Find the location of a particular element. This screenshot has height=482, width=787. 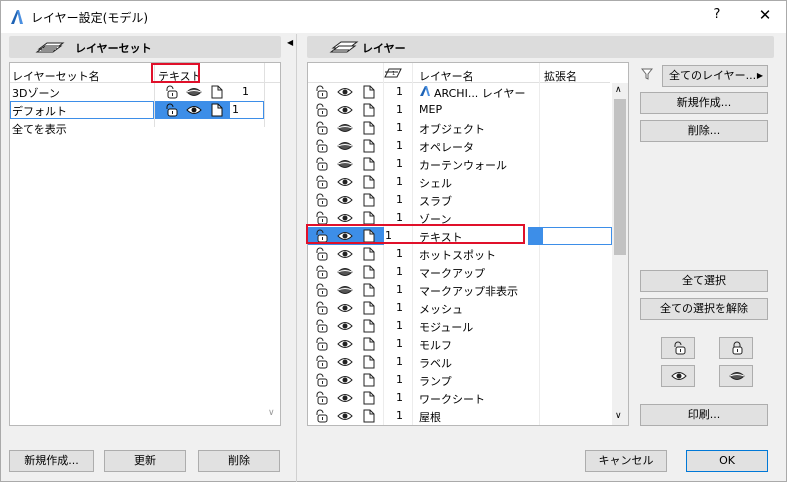

layer-row: 1 オペレータ is located at coordinates (459, 146).